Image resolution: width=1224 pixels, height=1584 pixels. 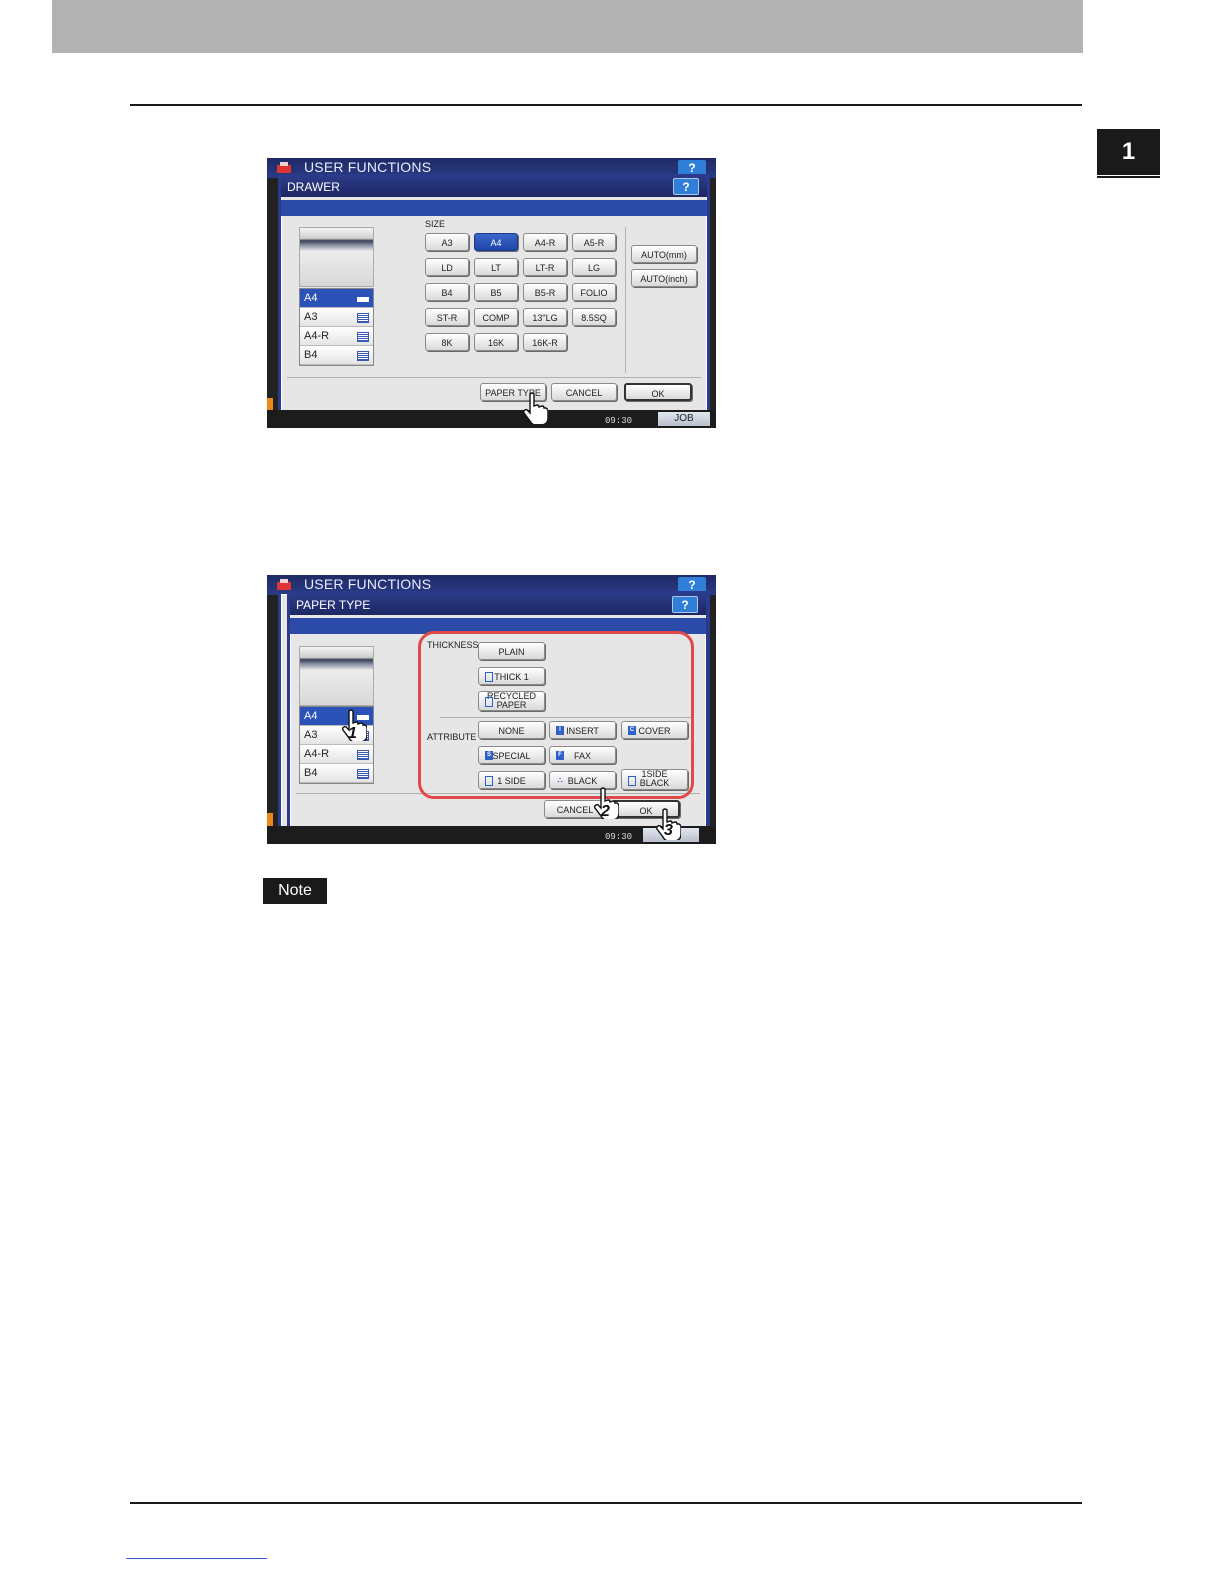 What do you see at coordinates (496, 317) in the screenshot?
I see `size-button-comp: COMP` at bounding box center [496, 317].